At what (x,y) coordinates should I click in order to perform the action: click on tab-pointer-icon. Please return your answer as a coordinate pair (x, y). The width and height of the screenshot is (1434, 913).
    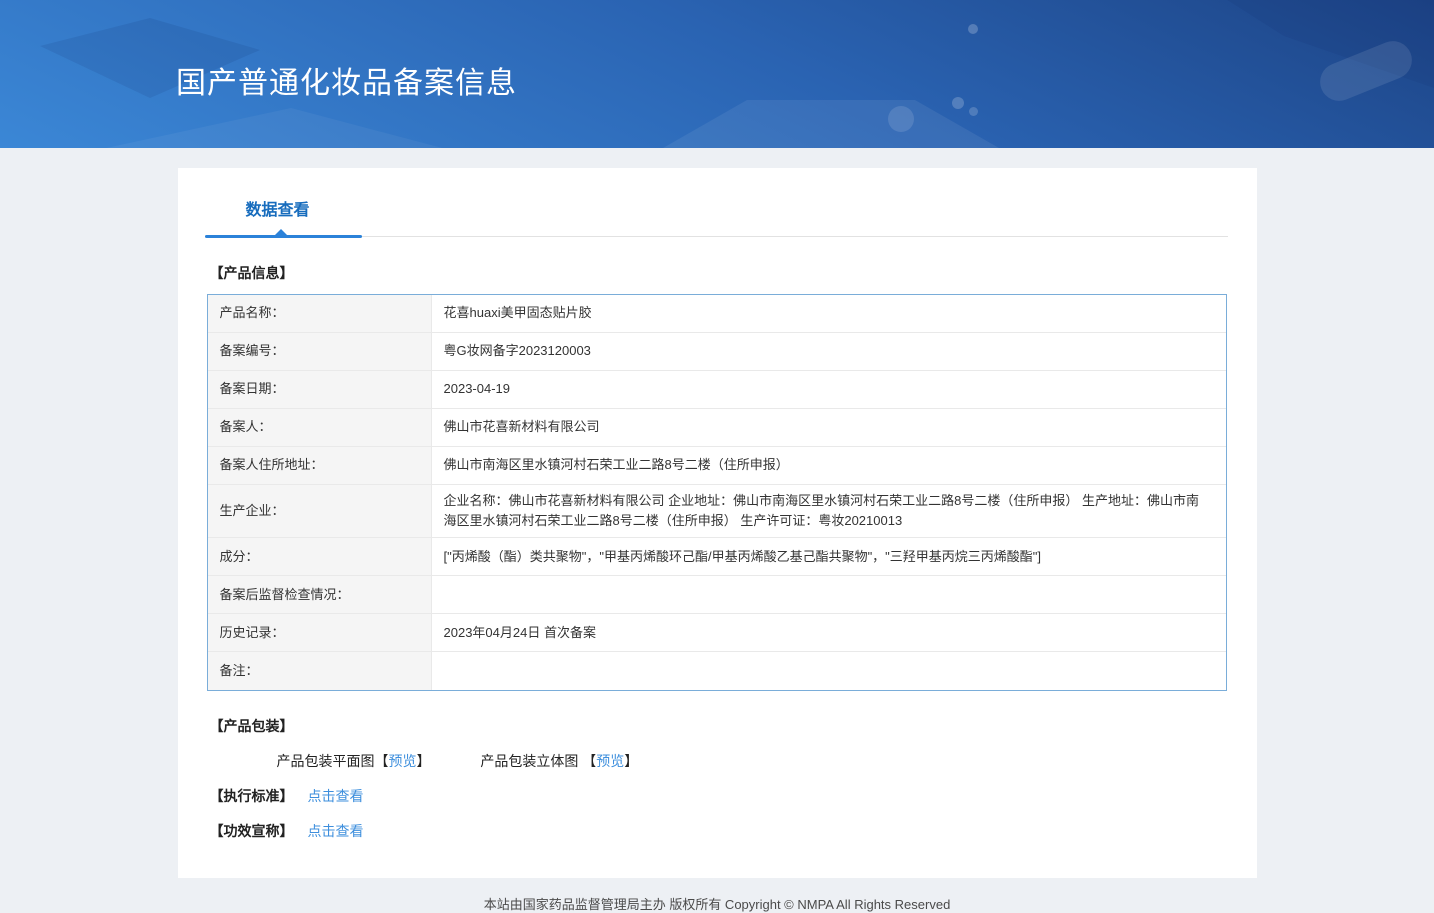
    Looking at the image, I should click on (280, 232).